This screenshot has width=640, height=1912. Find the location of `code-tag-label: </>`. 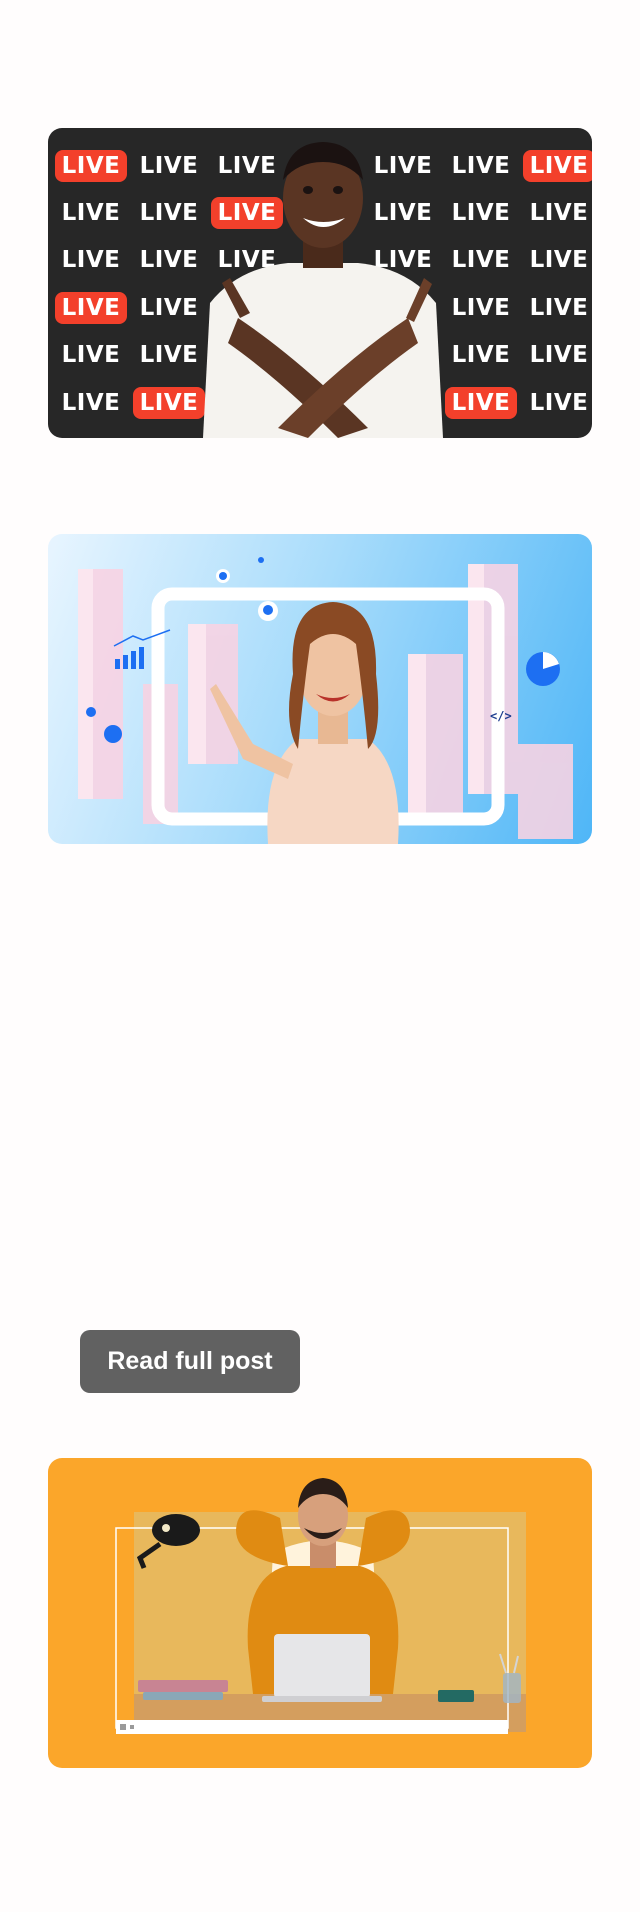

code-tag-label: </> is located at coordinates (501, 716).